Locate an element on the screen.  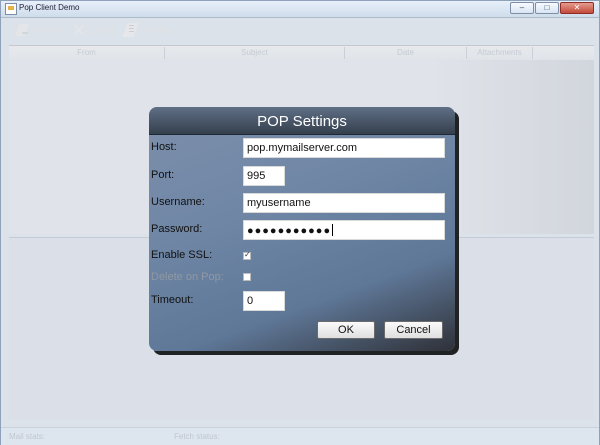
window-controls: – □ ✕ is located at coordinates (552, 8).